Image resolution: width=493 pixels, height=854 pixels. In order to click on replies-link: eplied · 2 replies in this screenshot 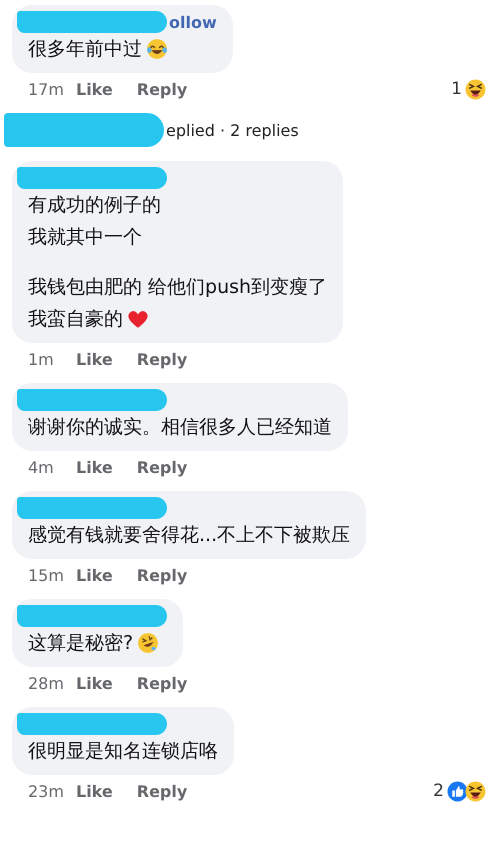, I will do `click(232, 130)`.